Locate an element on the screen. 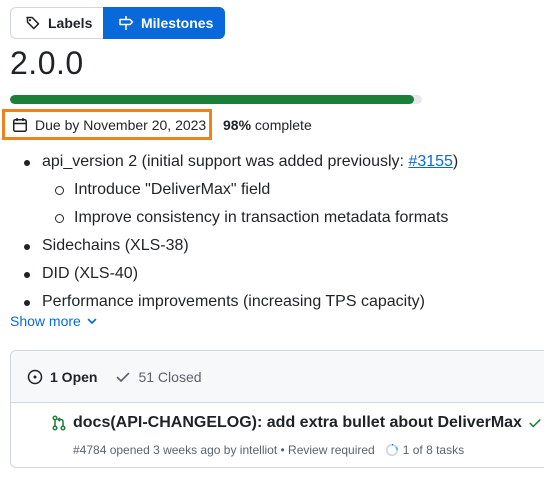 This screenshot has width=544, height=478. labels-tab: Labels is located at coordinates (56, 23).